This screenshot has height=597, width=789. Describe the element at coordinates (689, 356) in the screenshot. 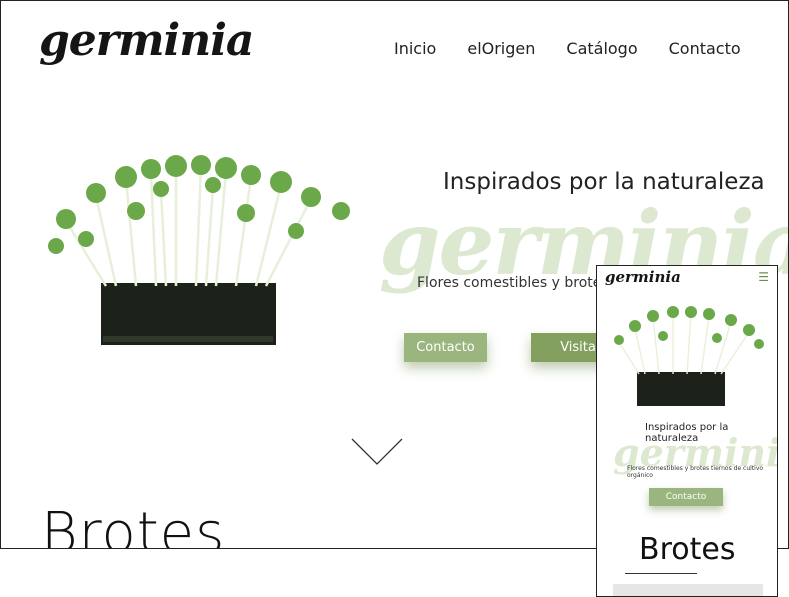

I see `mobile-microgreens-image` at that location.